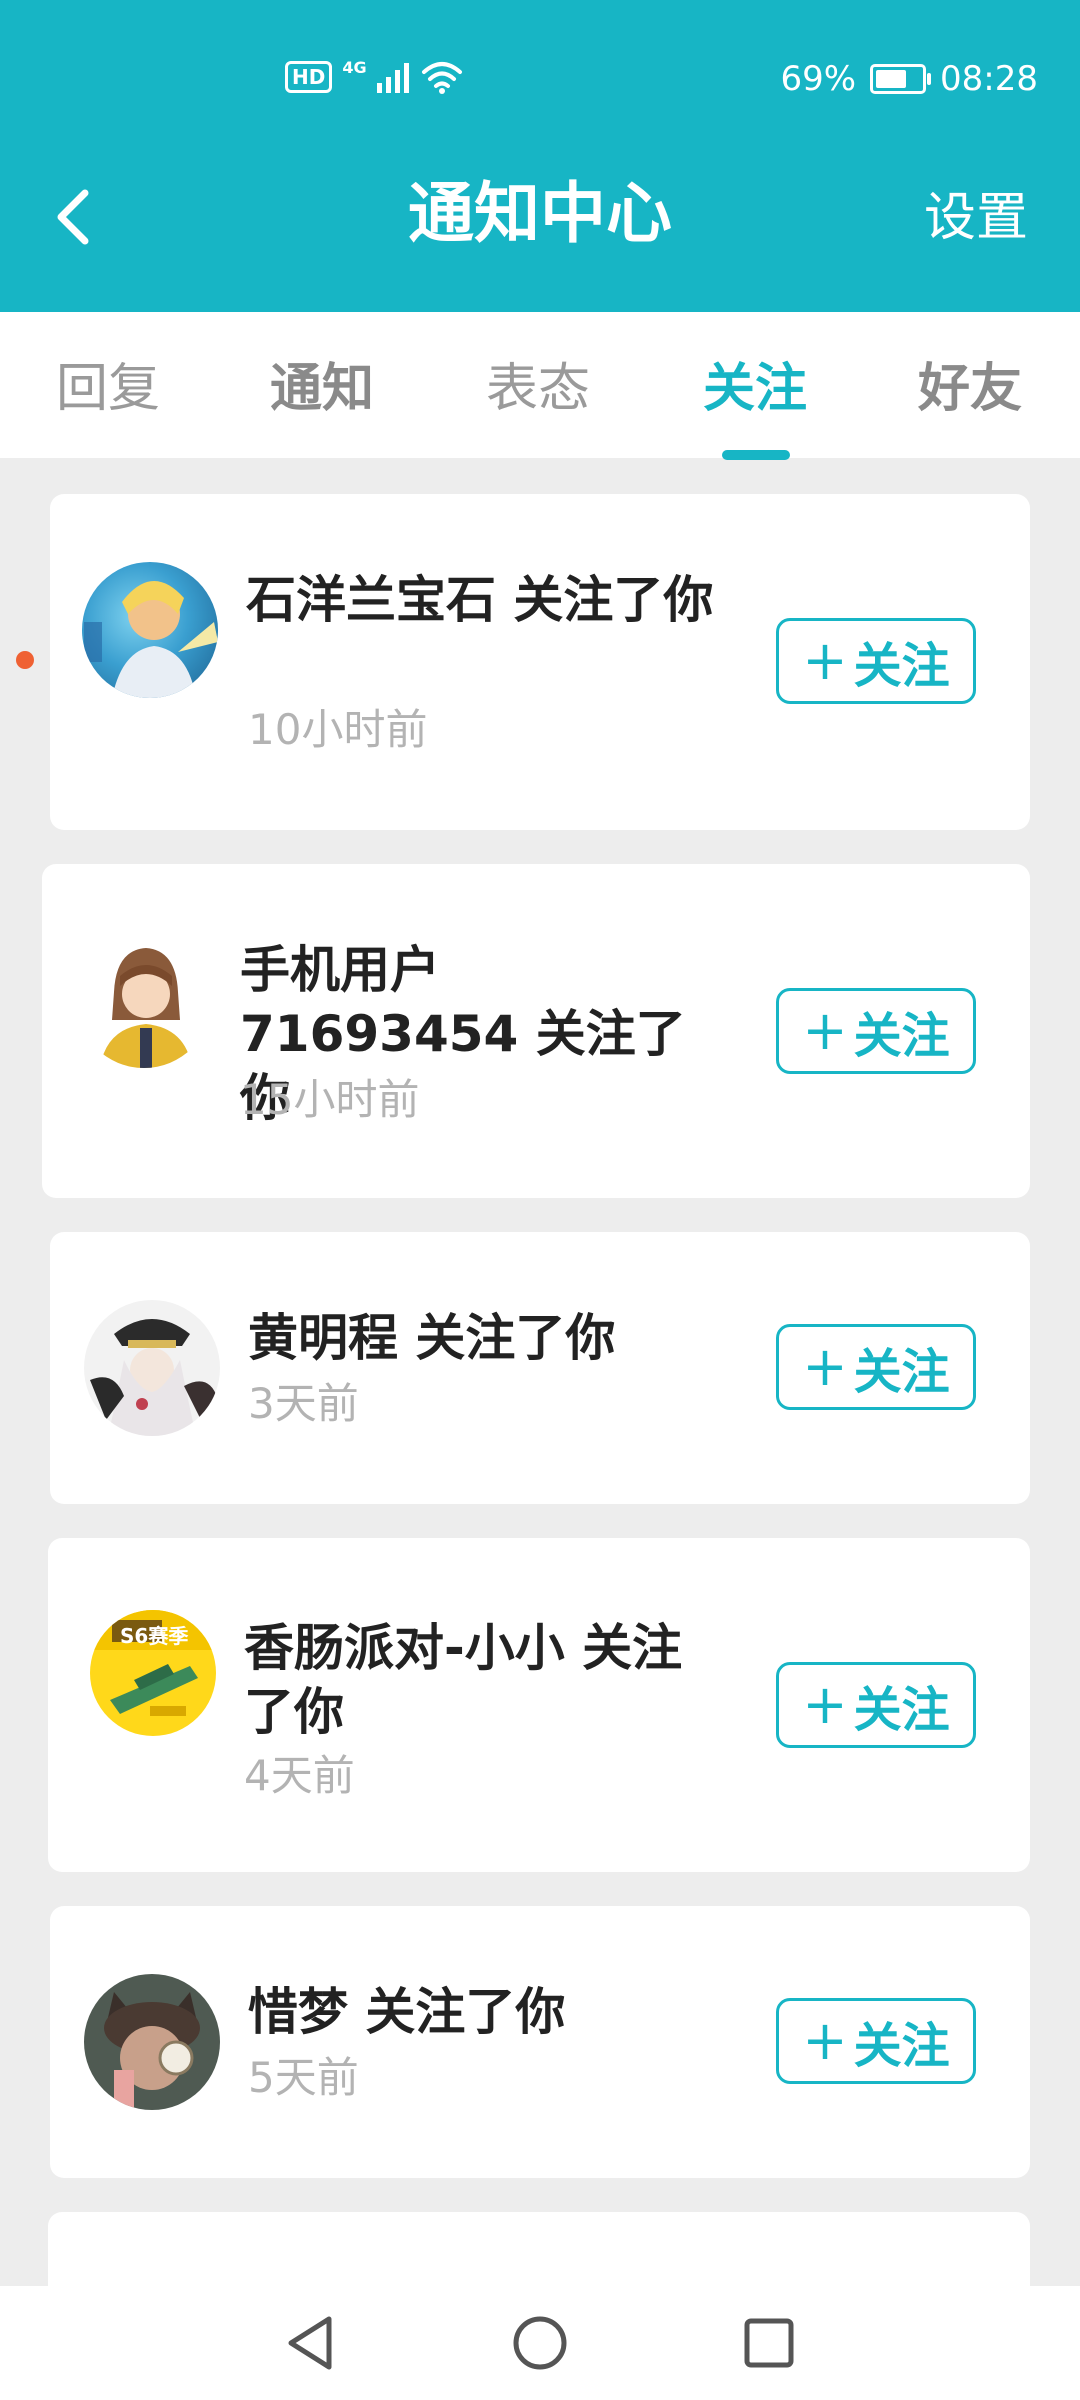  I want to click on back-button, so click(73, 217).